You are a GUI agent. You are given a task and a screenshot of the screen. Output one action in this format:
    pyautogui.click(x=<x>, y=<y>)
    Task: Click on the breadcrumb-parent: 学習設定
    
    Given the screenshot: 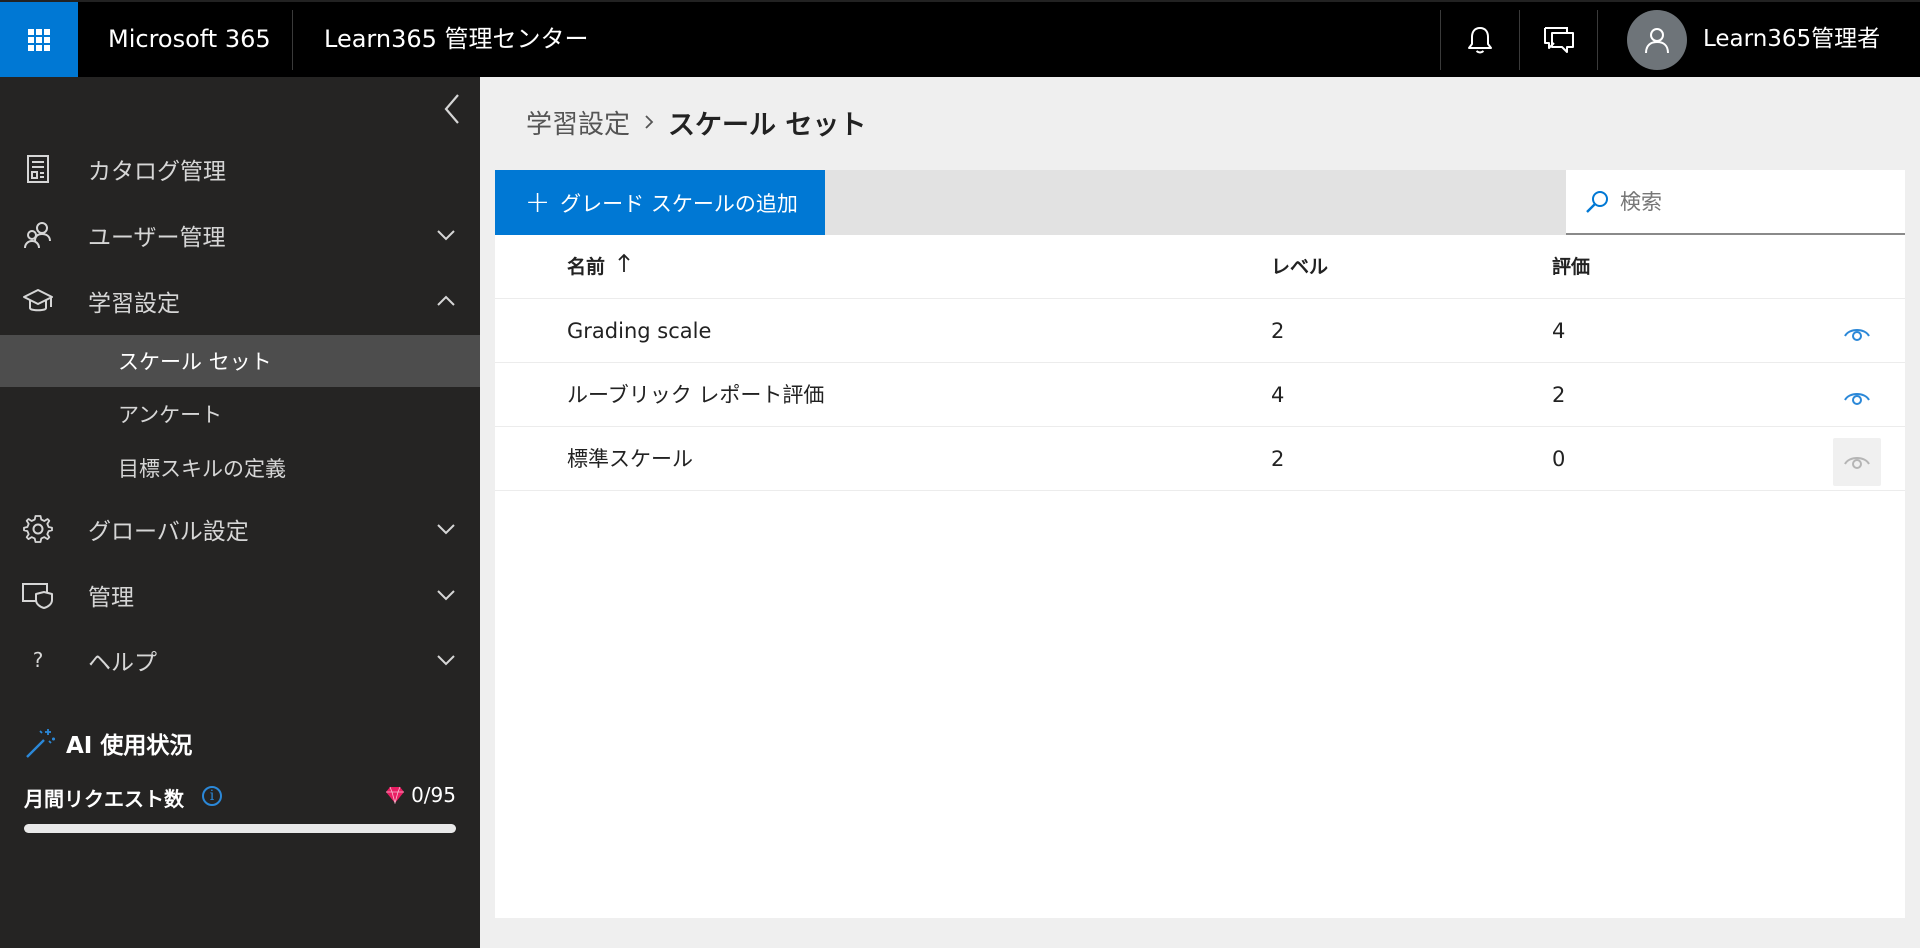 What is the action you would take?
    pyautogui.click(x=578, y=122)
    